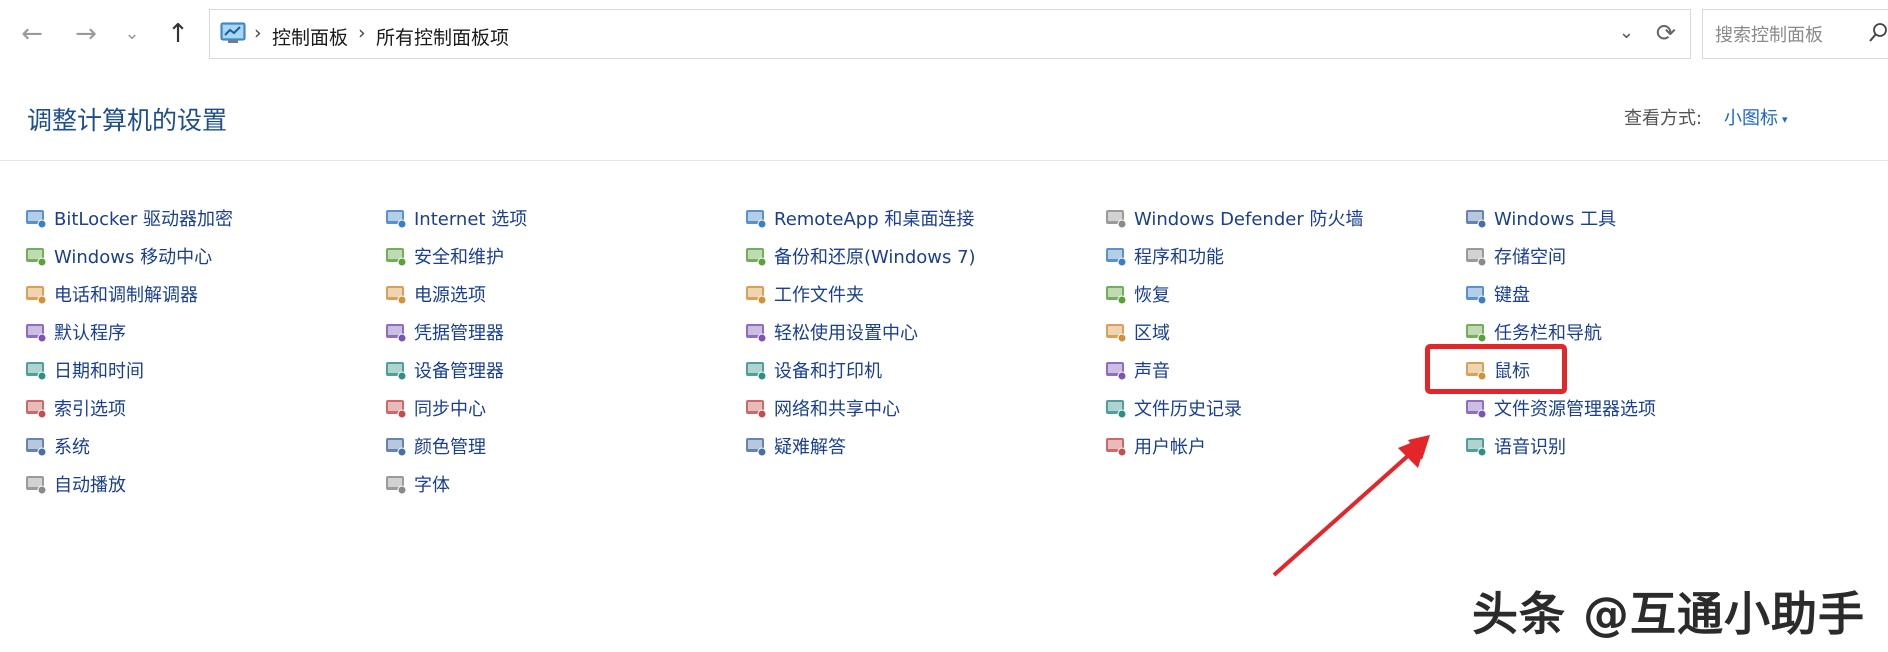 Image resolution: width=1888 pixels, height=652 pixels. Describe the element at coordinates (442, 36) in the screenshot. I see `breadcrumb-all-items: 所有控制面板项` at that location.